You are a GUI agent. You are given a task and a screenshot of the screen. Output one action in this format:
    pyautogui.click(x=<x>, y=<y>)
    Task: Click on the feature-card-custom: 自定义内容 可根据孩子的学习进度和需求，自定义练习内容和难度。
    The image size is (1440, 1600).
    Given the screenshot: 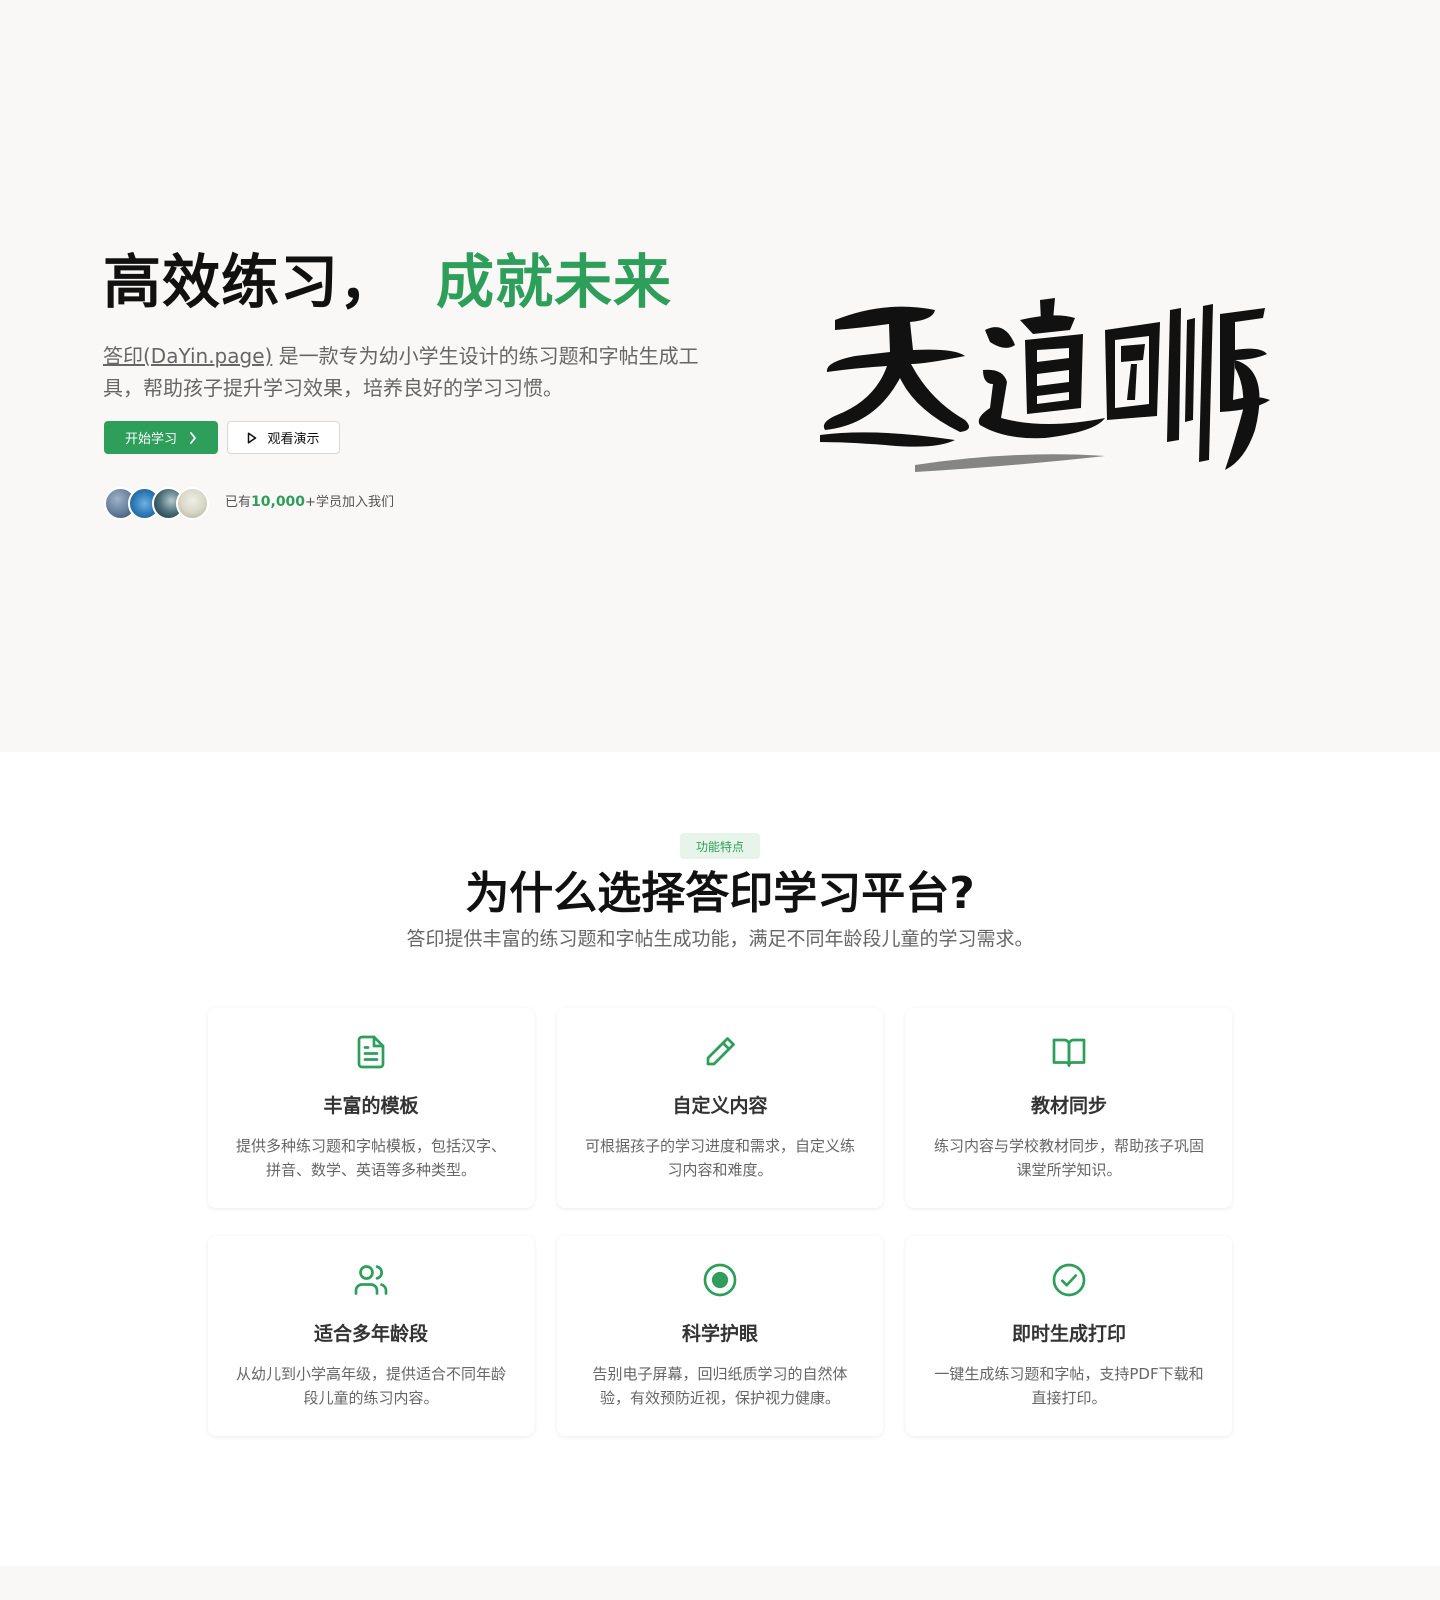 What is the action you would take?
    pyautogui.click(x=720, y=1108)
    